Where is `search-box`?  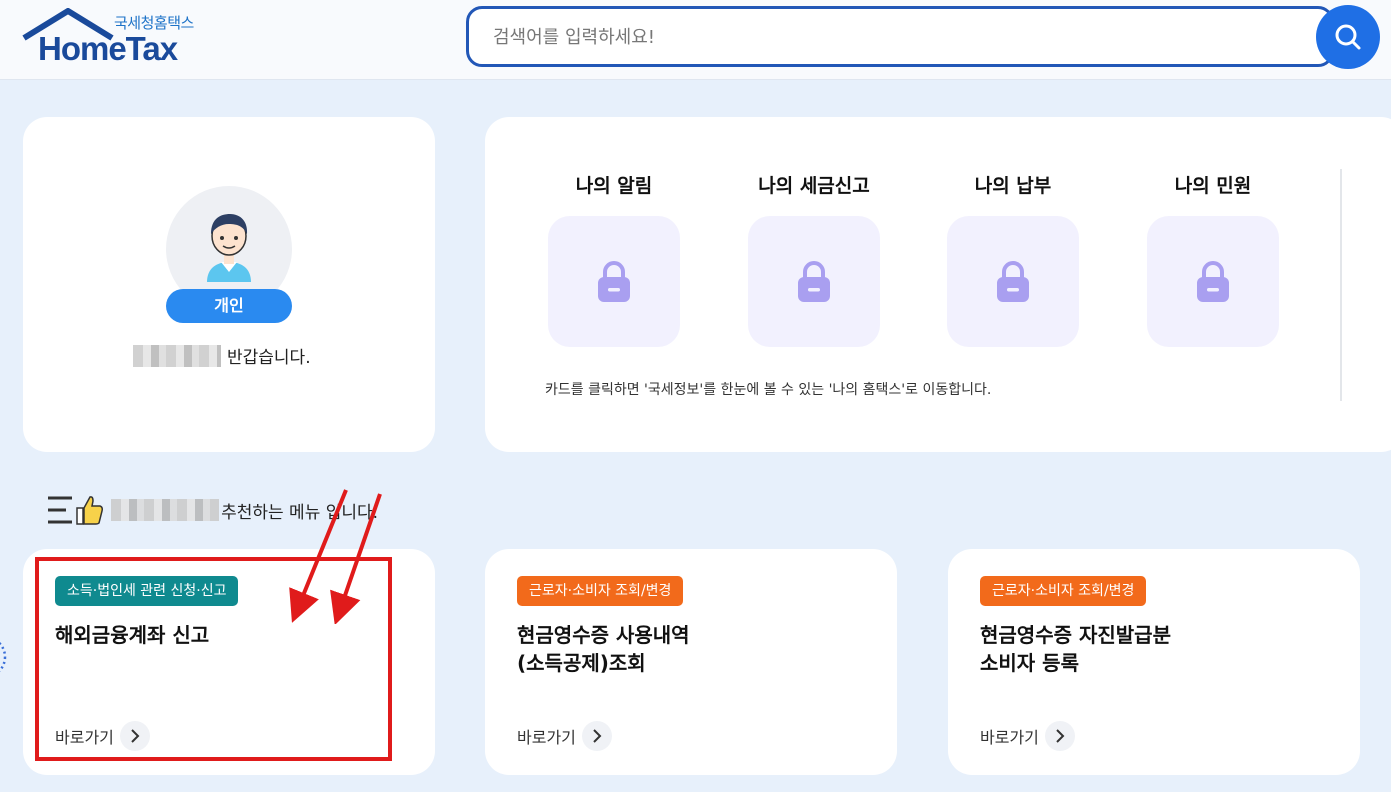 search-box is located at coordinates (900, 36).